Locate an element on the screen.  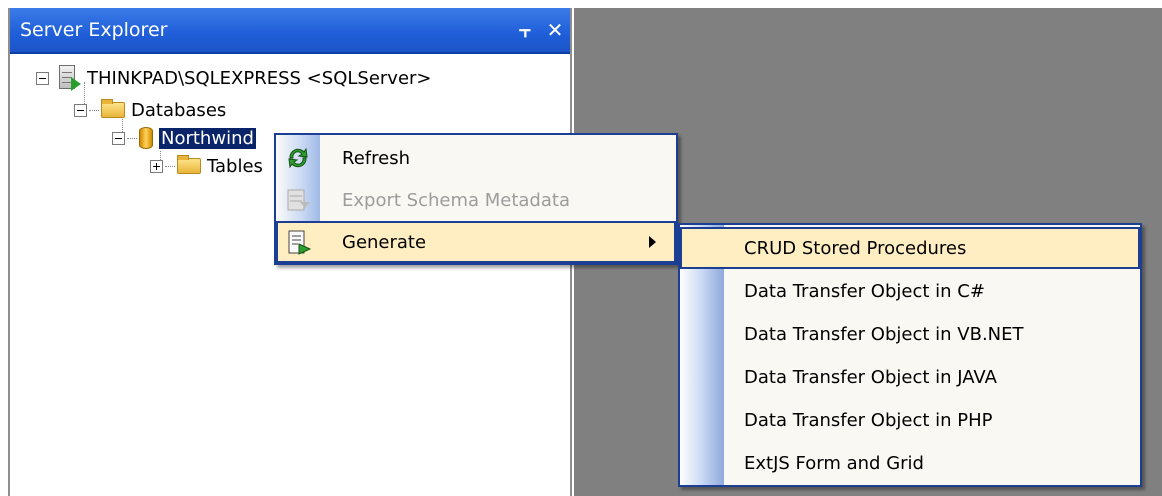
tree-node-tables: Tables is located at coordinates (206, 166).